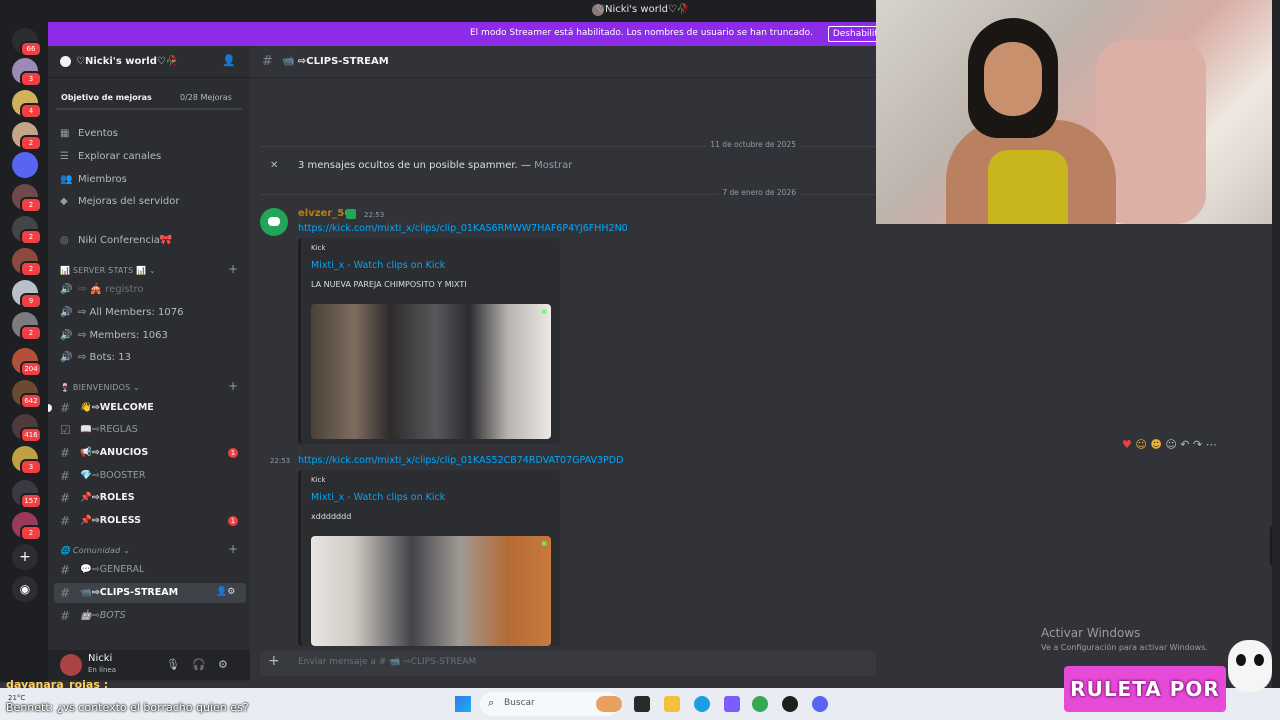  What do you see at coordinates (150, 453) in the screenshot?
I see `channel-anuncios: # 📢⇨ANUCIOS 1` at bounding box center [150, 453].